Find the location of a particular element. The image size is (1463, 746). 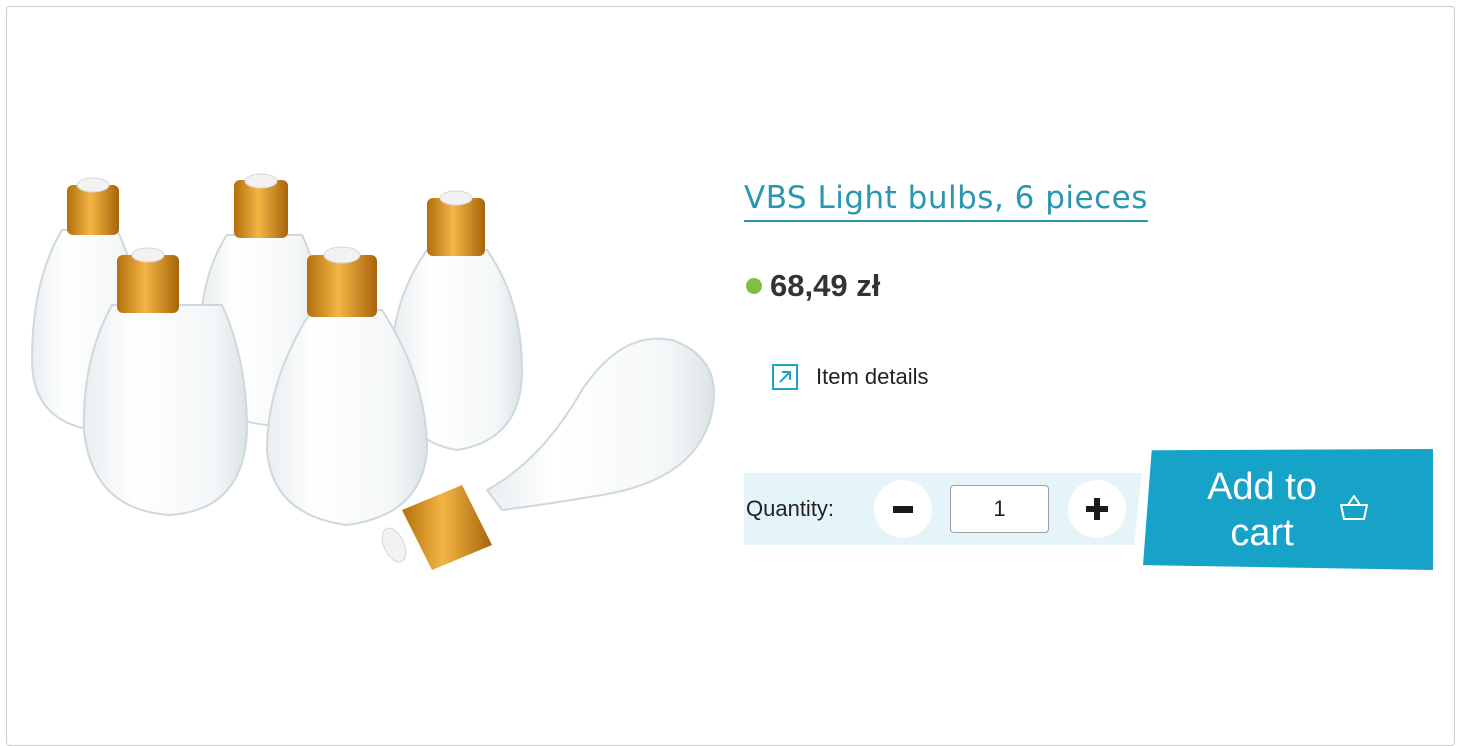

decrease-quantity-button is located at coordinates (903, 509).